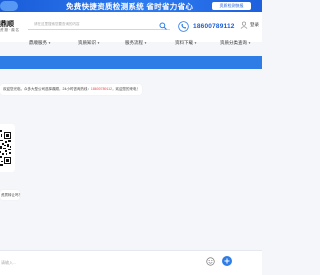 Image resolution: width=320 pixels, height=275 pixels. What do you see at coordinates (94, 24) in the screenshot?
I see `search-input` at bounding box center [94, 24].